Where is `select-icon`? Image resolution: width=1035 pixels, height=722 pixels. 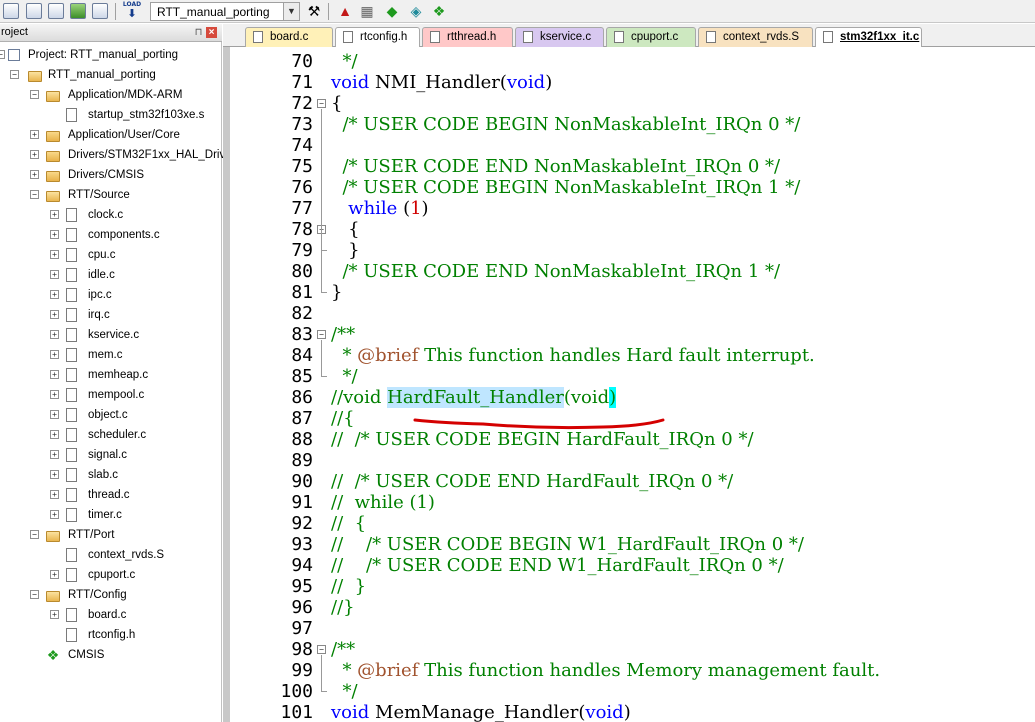 select-icon is located at coordinates (56, 11).